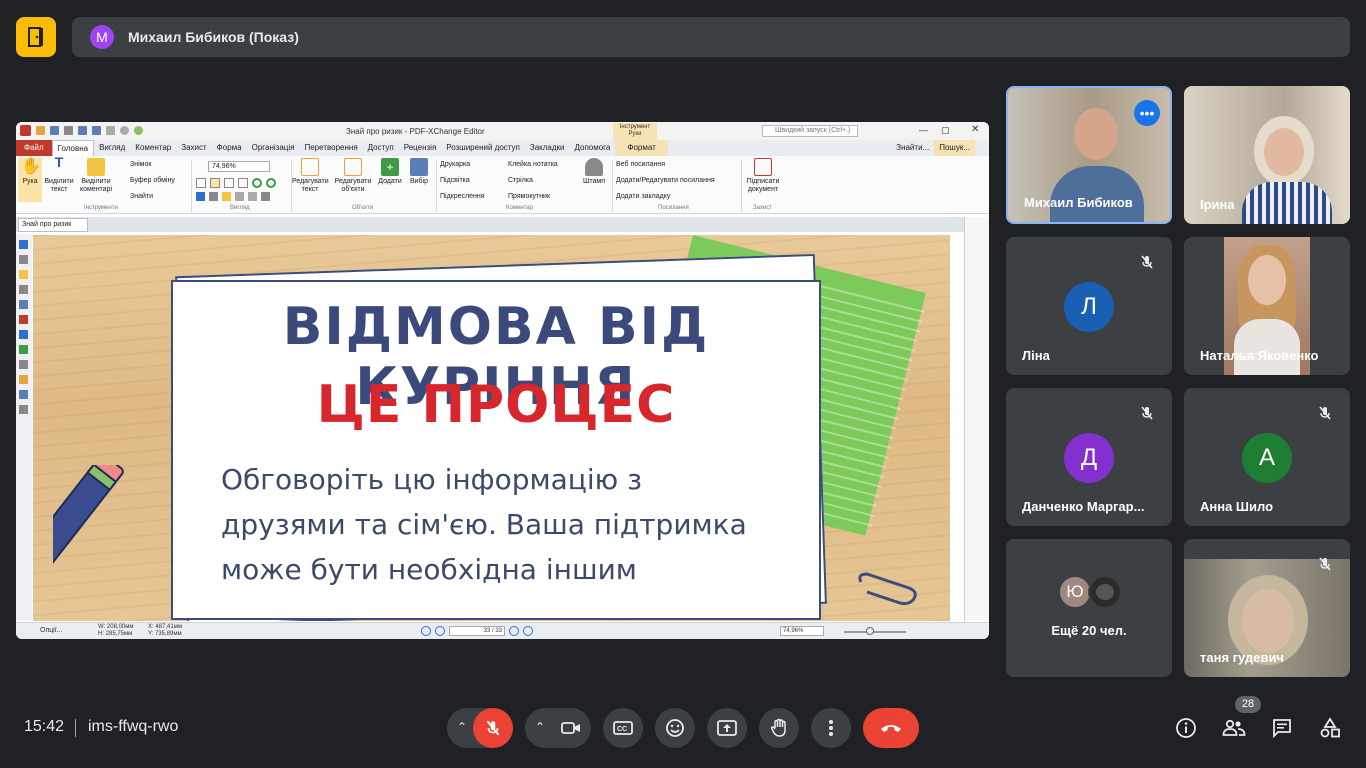 The image size is (1366, 768). I want to click on select-text-button: T Виділити текст, so click(59, 174).